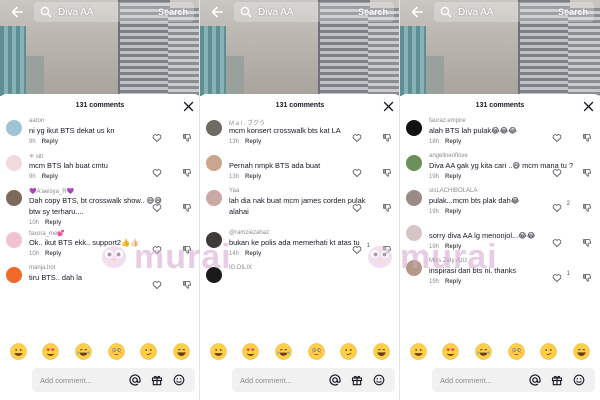  I want to click on comment-username: angelineoflove, so click(514, 155).